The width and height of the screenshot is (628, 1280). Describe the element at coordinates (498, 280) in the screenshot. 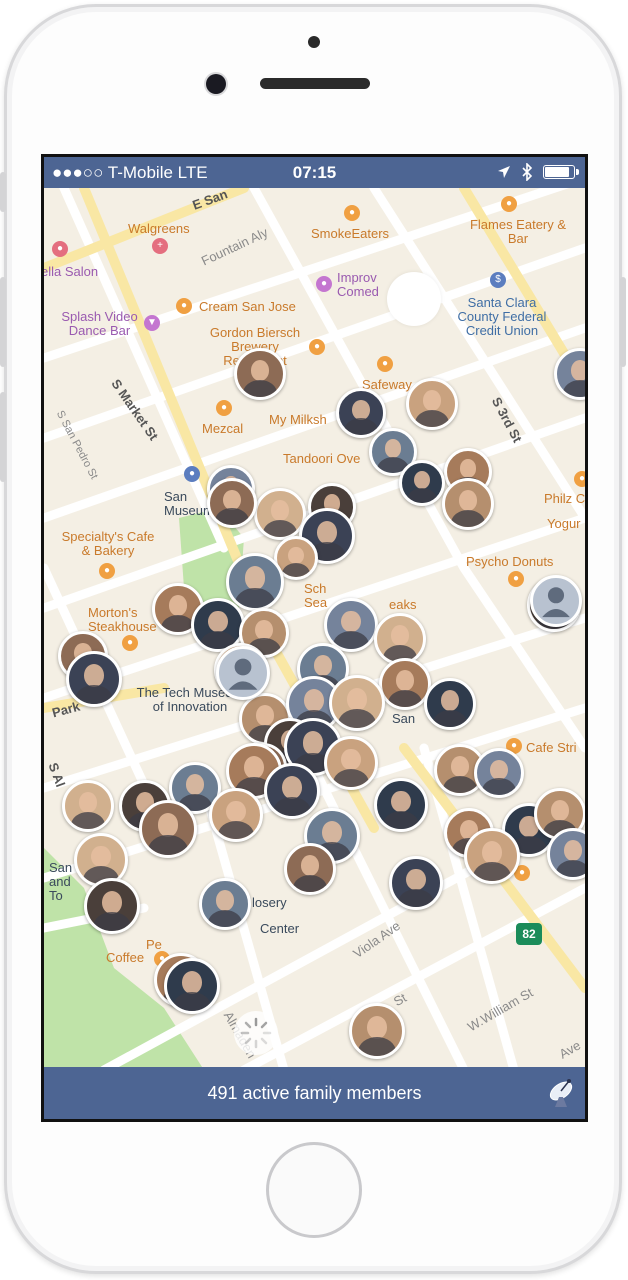

I see `bank-pin-icon: $` at that location.